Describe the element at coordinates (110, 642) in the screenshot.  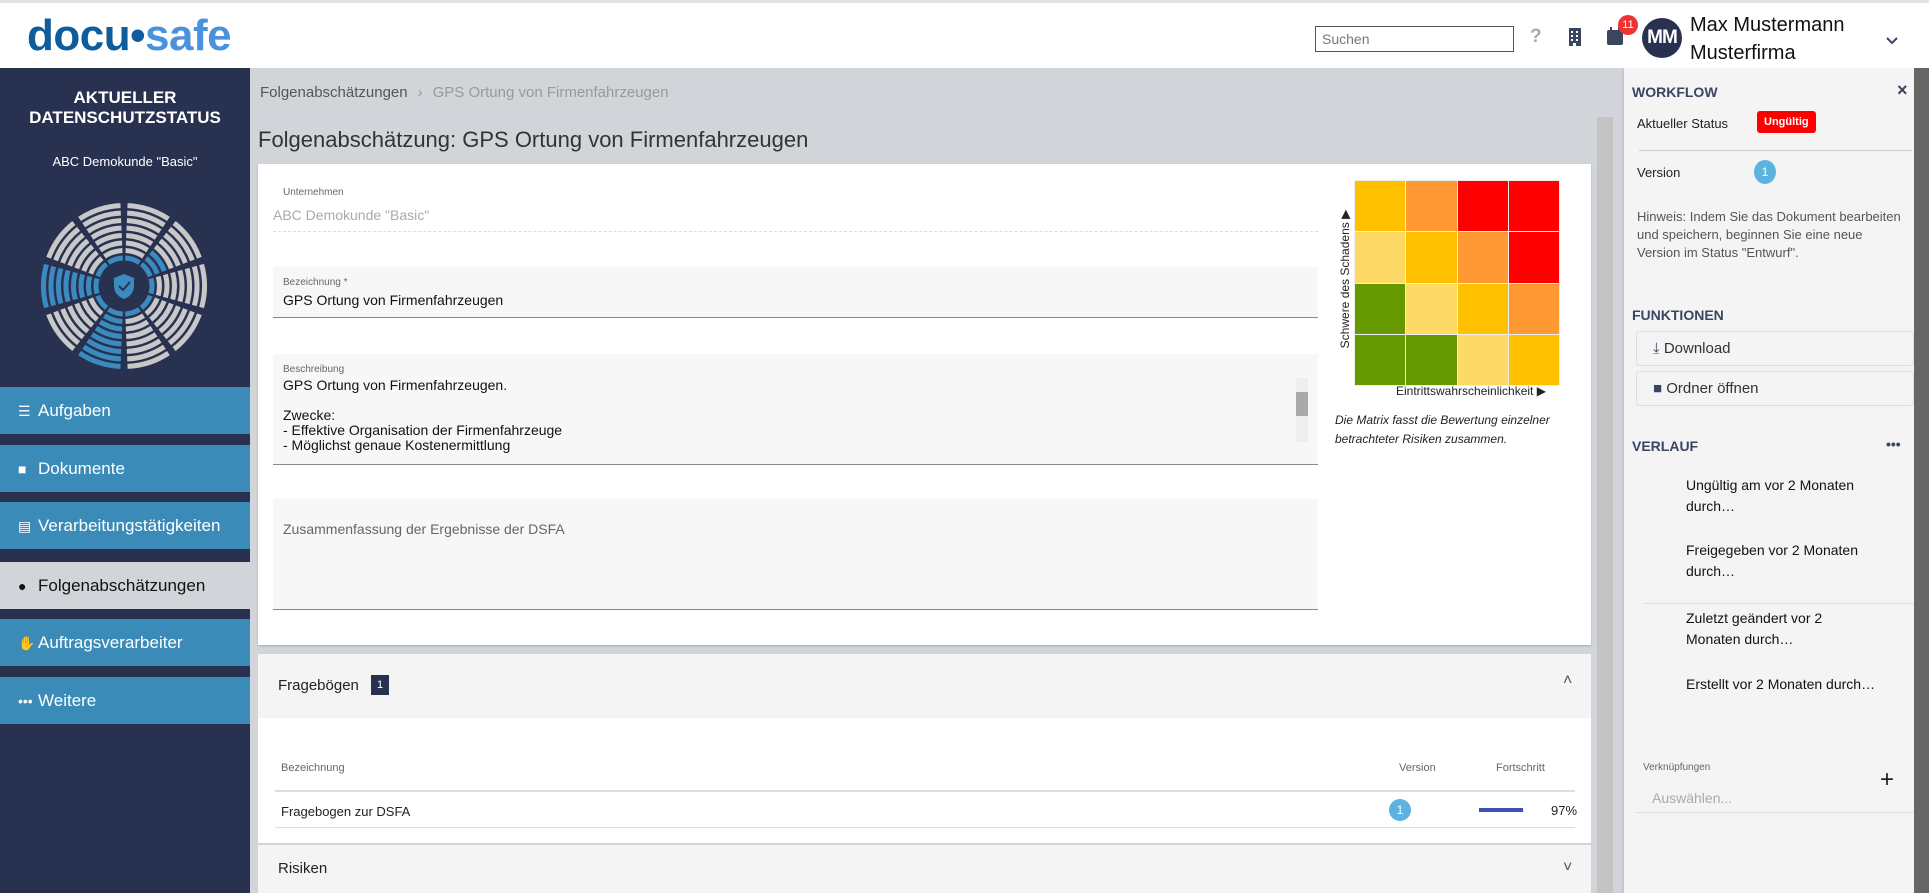
I see `sidebar-item-label: Auftragsverarbeiter` at that location.